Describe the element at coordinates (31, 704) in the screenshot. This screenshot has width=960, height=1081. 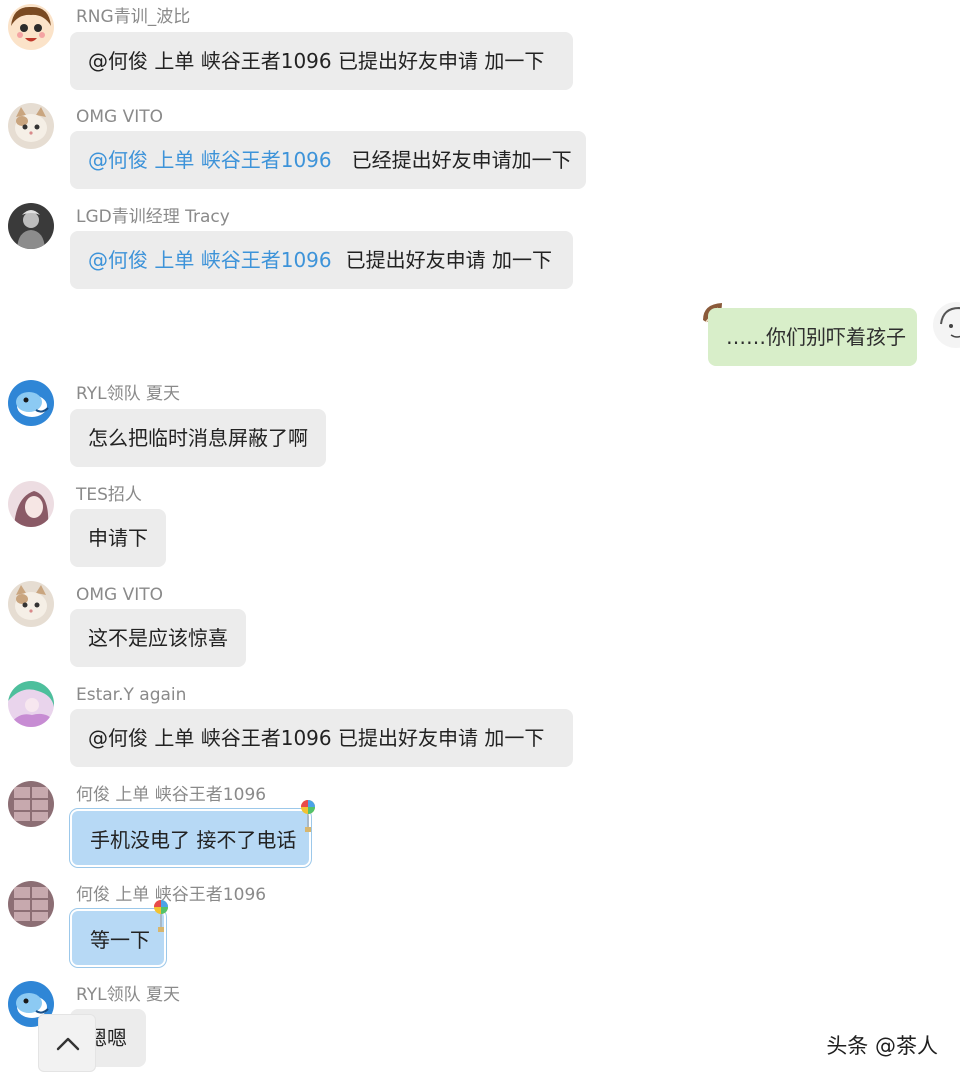
I see `colorful-avatar` at that location.